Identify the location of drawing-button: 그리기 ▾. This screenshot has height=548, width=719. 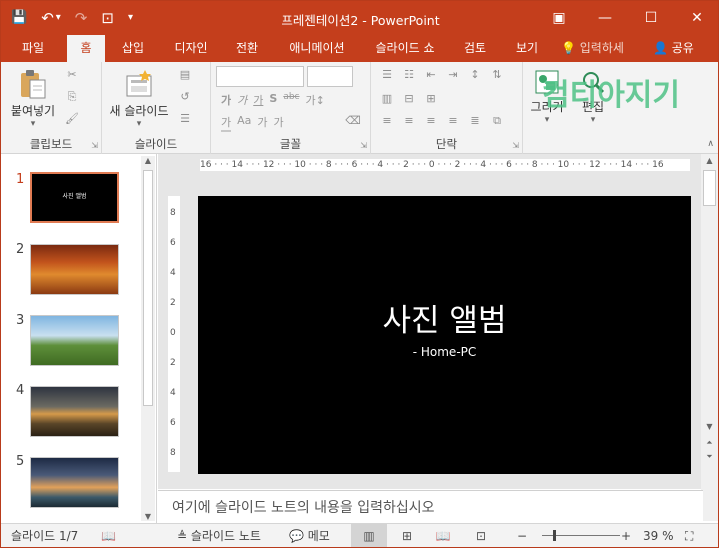
(547, 96).